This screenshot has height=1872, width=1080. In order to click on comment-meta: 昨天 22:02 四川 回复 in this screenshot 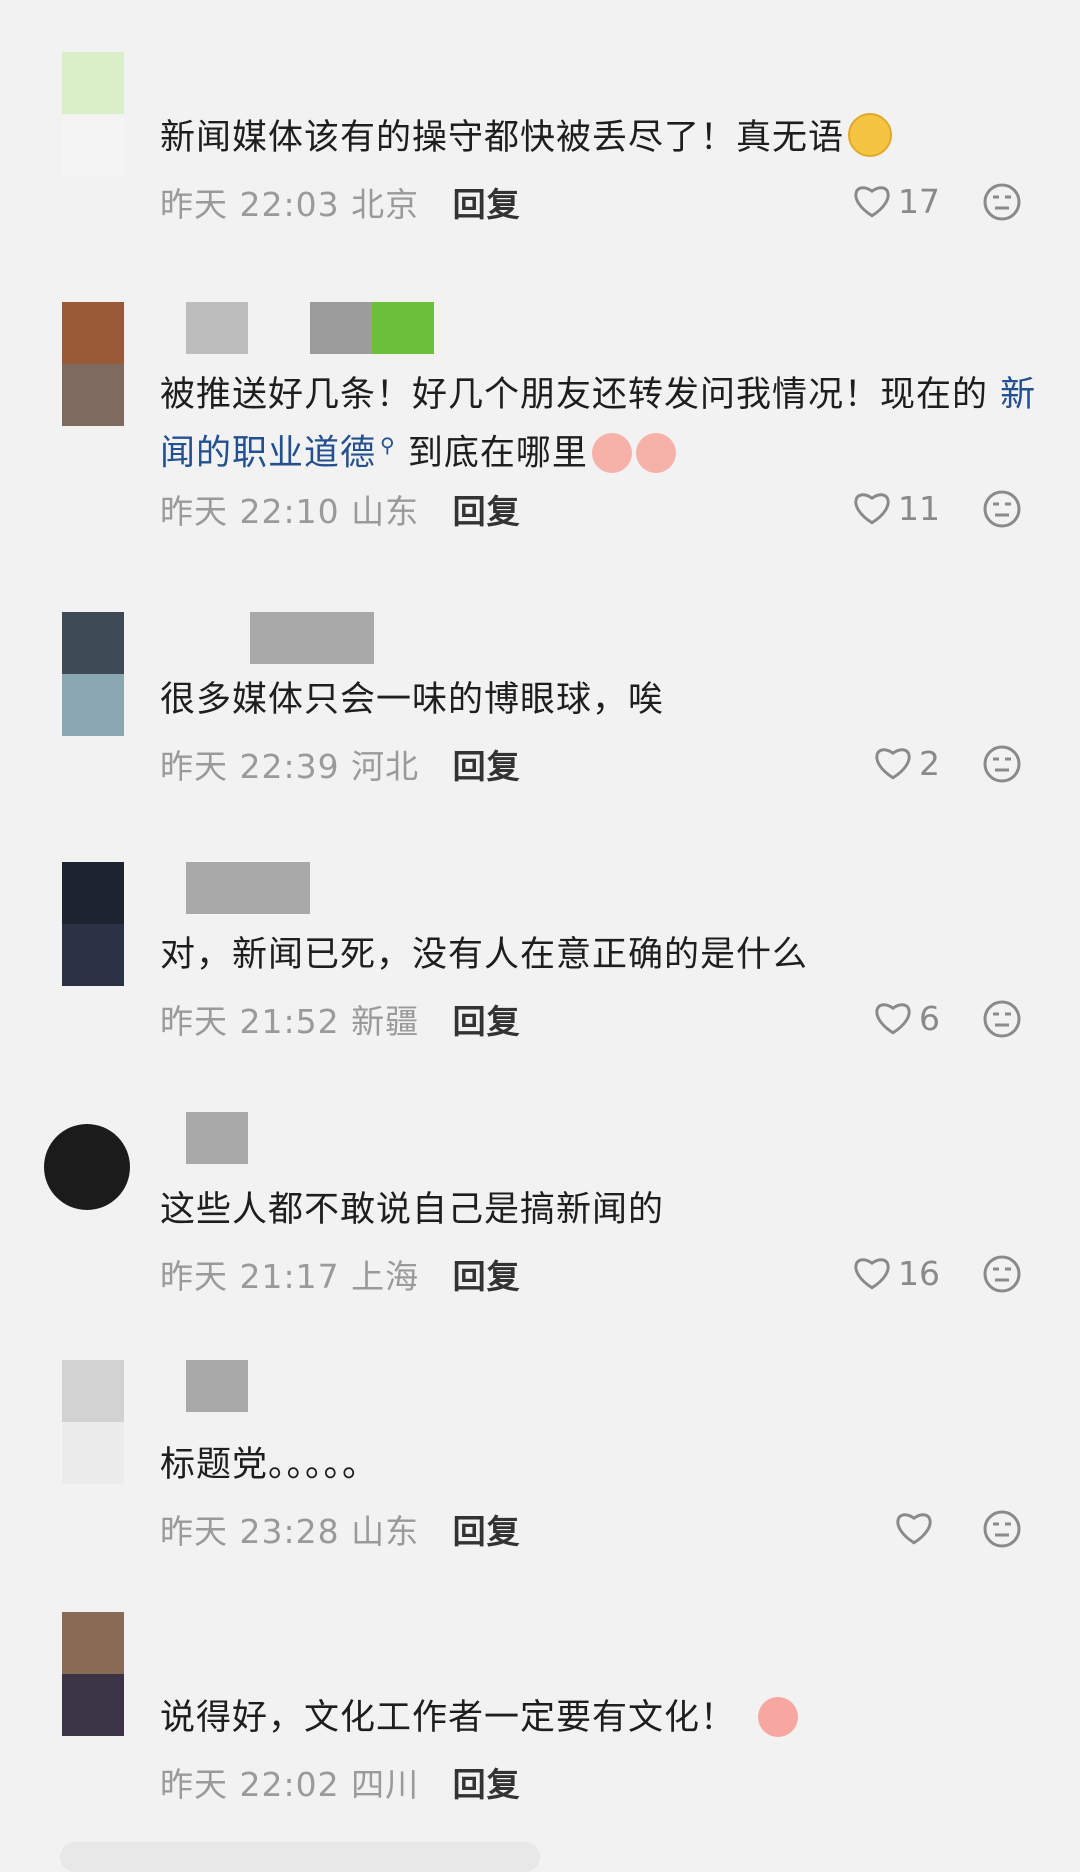, I will do `click(340, 1782)`.